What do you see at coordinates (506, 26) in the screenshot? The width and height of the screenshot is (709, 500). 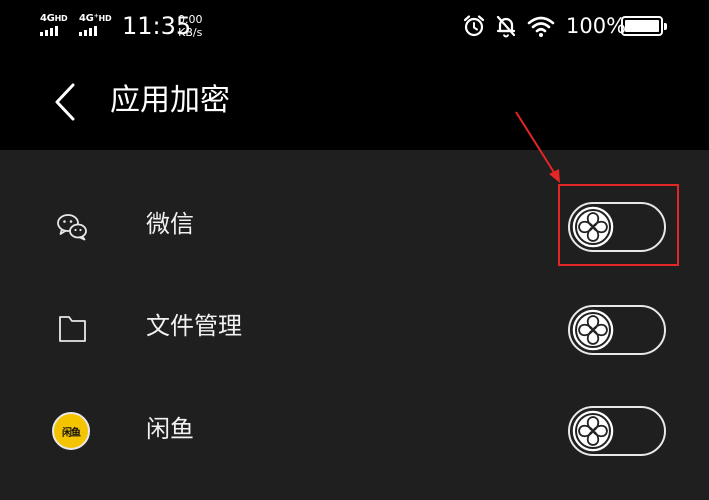 I see `mute-bell-icon` at bounding box center [506, 26].